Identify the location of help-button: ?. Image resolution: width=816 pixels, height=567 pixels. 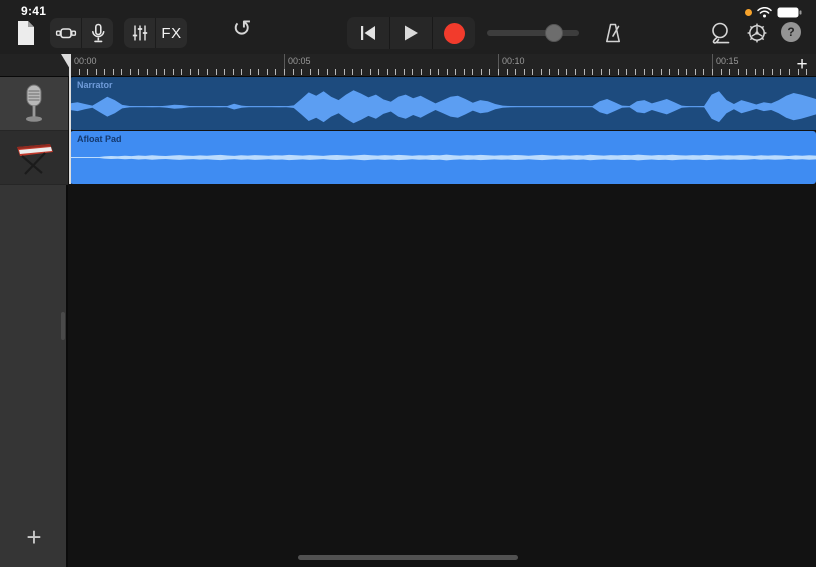
(791, 32).